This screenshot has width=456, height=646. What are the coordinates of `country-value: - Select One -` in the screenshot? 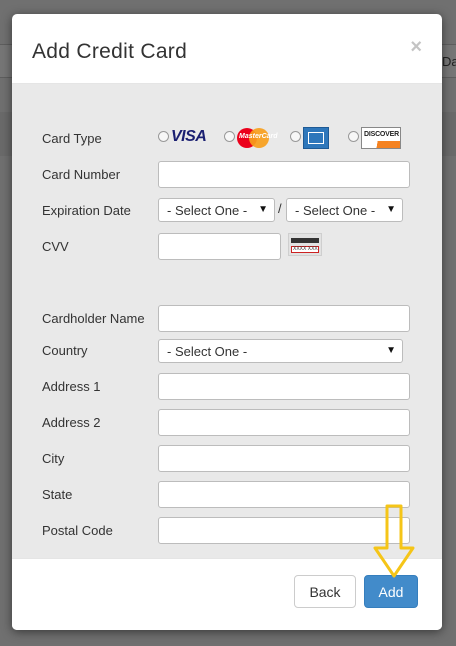 It's located at (207, 351).